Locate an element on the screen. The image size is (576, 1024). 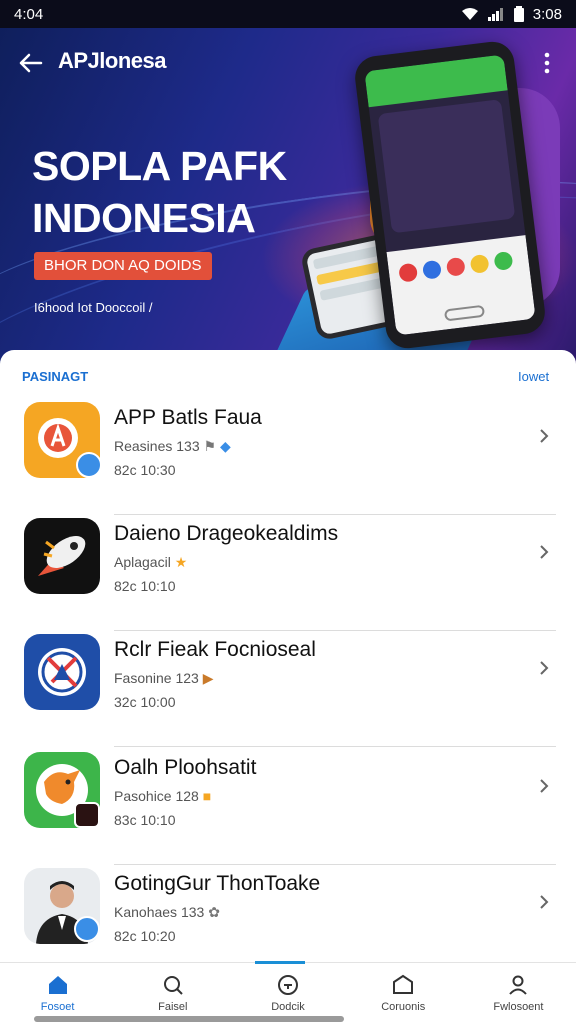
nav-label: Dodcik is located at coordinates (288, 1007).